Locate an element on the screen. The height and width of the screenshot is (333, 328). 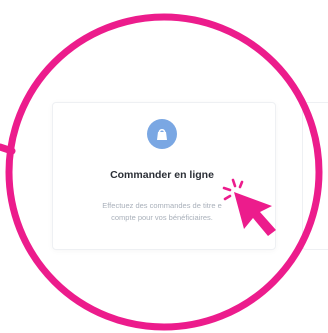
shopping-bag-icon is located at coordinates (162, 134).